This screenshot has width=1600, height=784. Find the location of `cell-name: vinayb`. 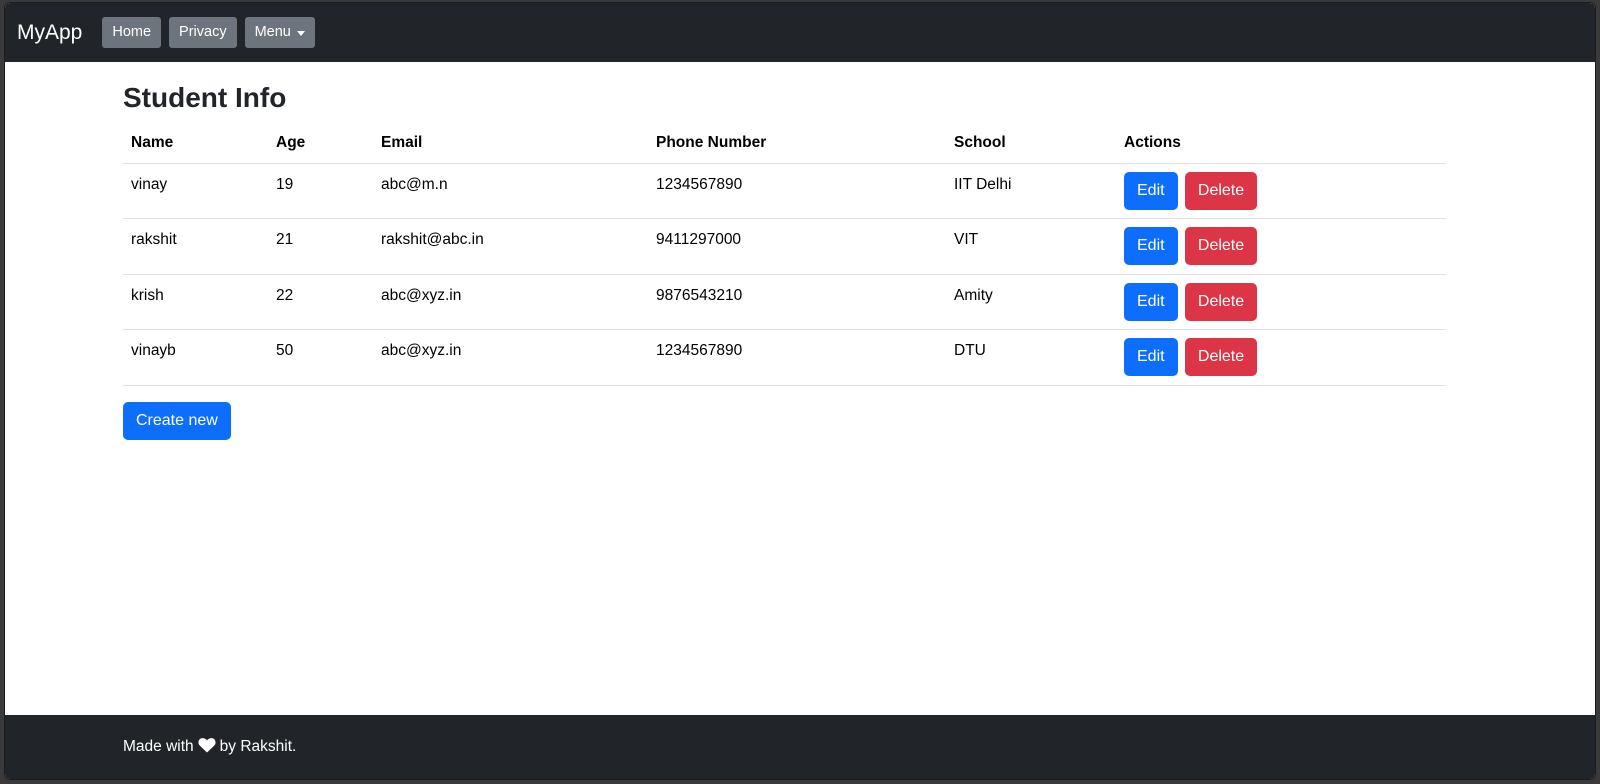

cell-name: vinayb is located at coordinates (195, 357).